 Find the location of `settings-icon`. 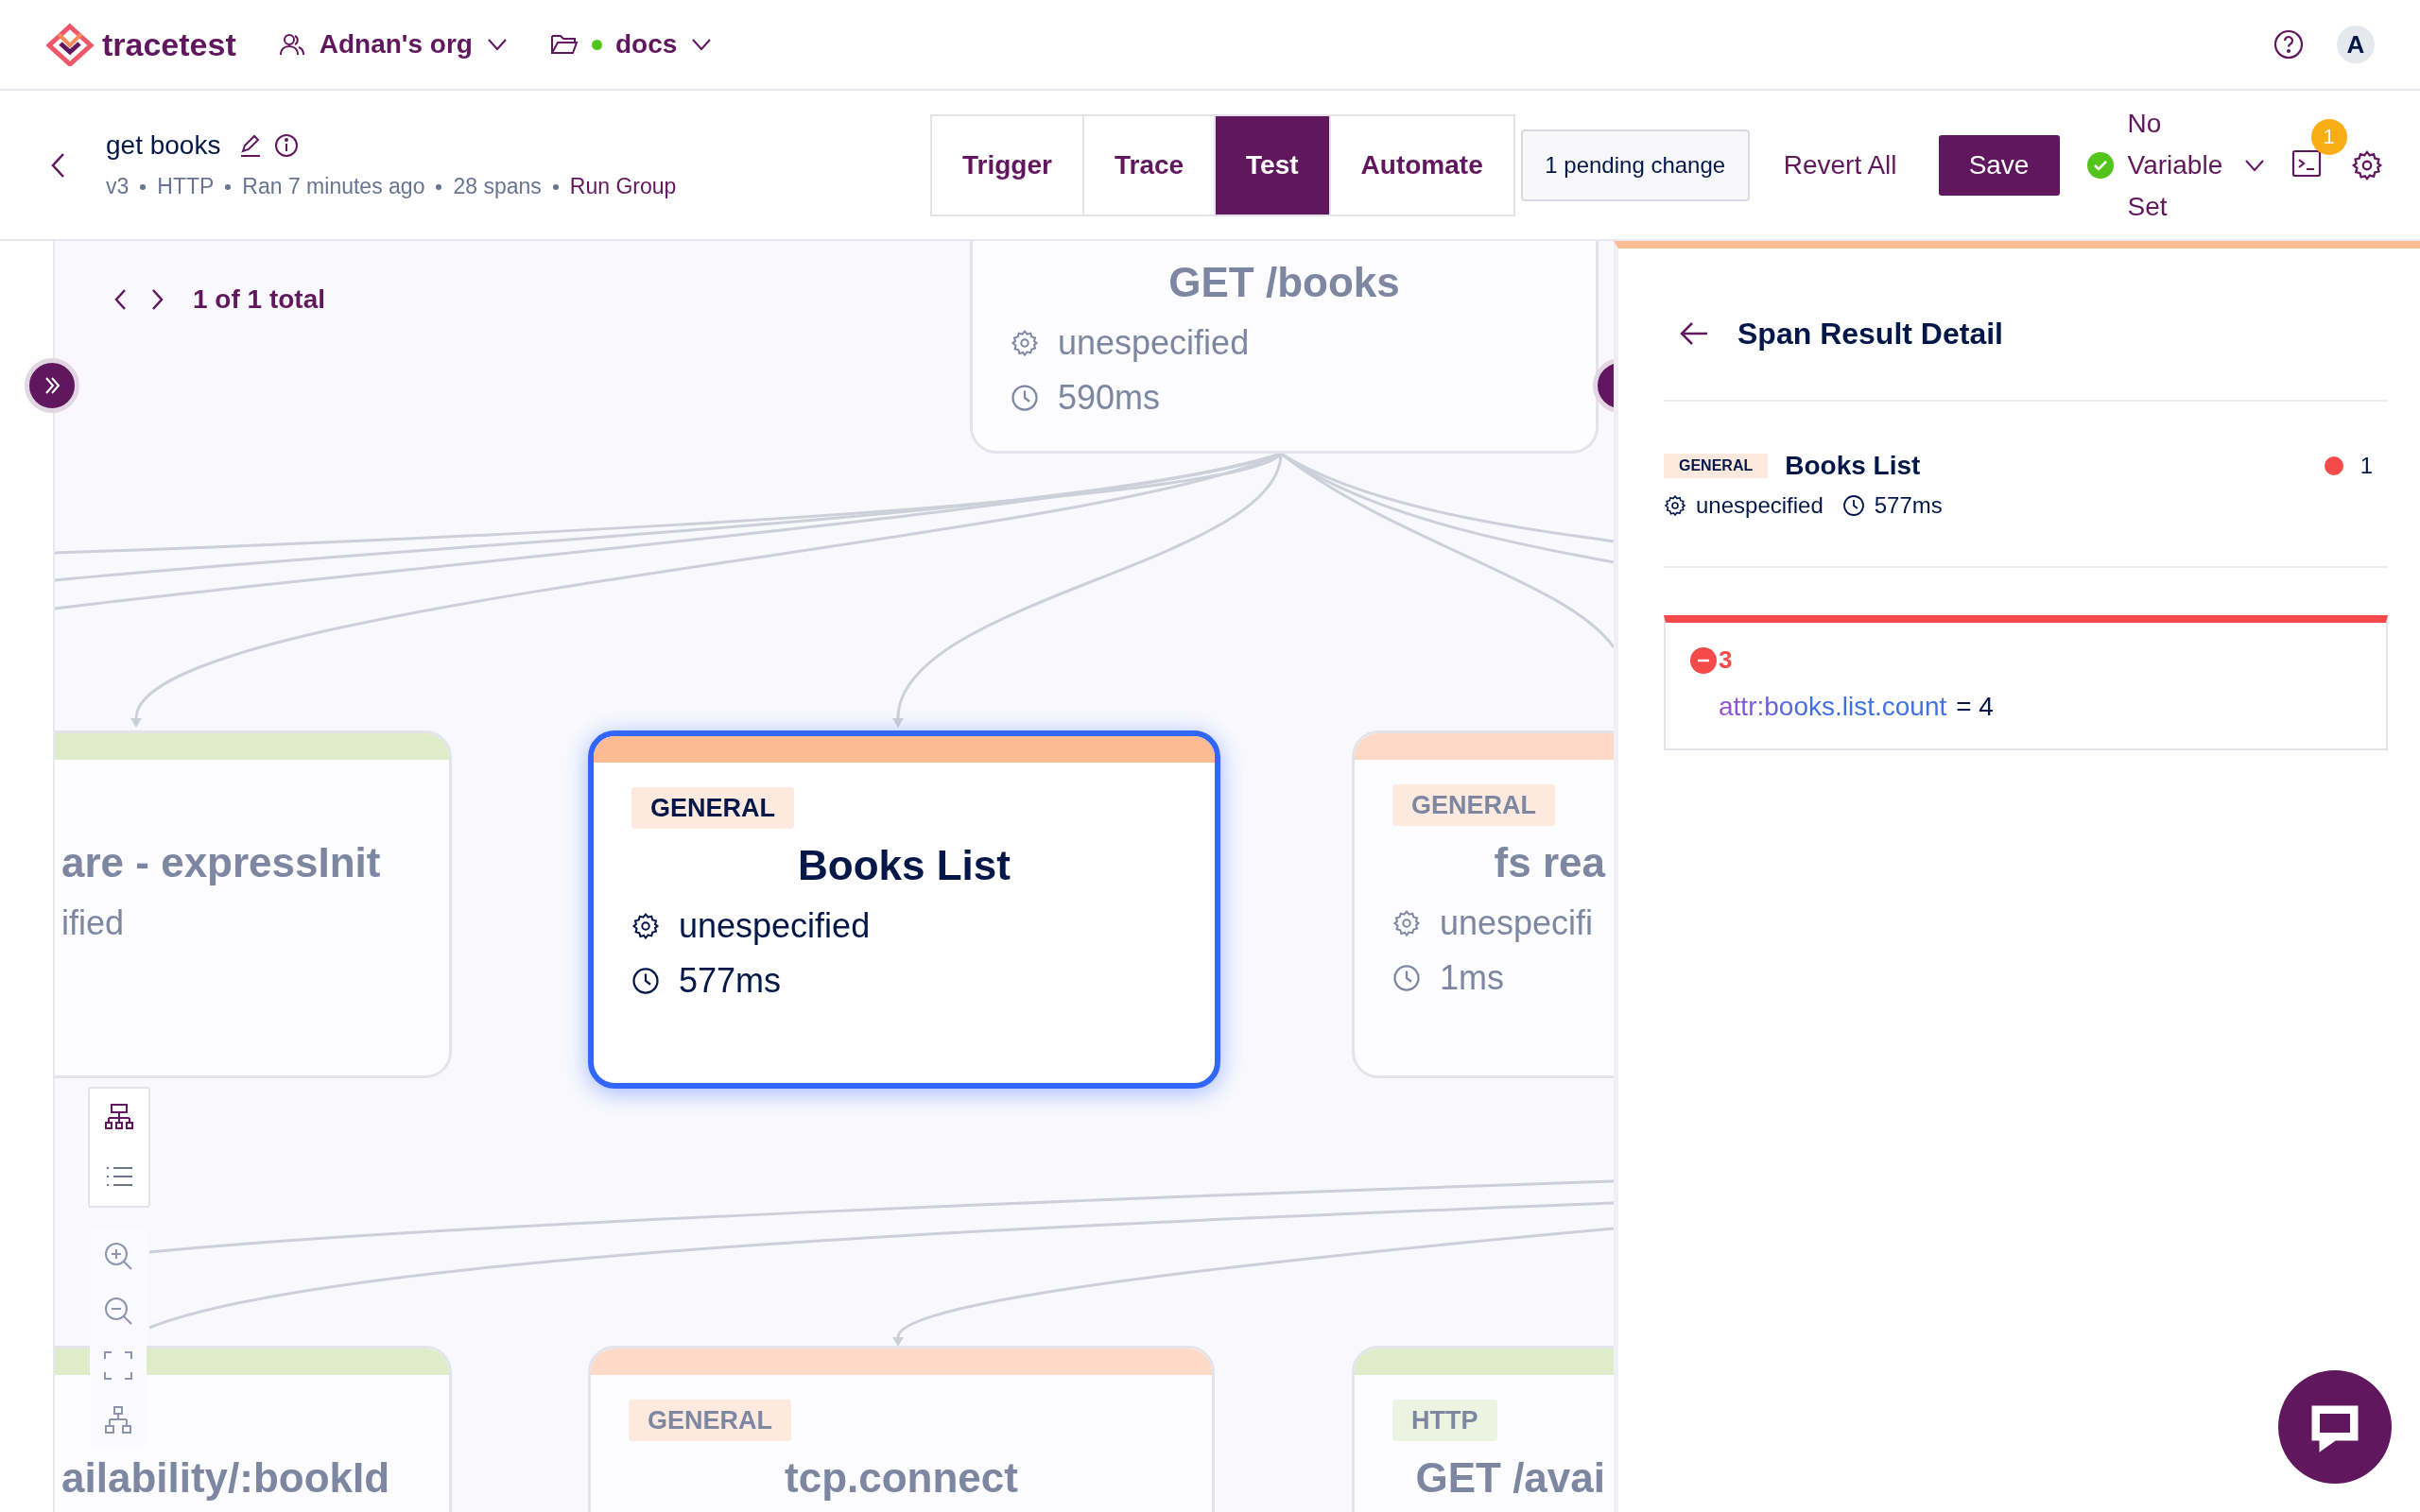

settings-icon is located at coordinates (2366, 164).